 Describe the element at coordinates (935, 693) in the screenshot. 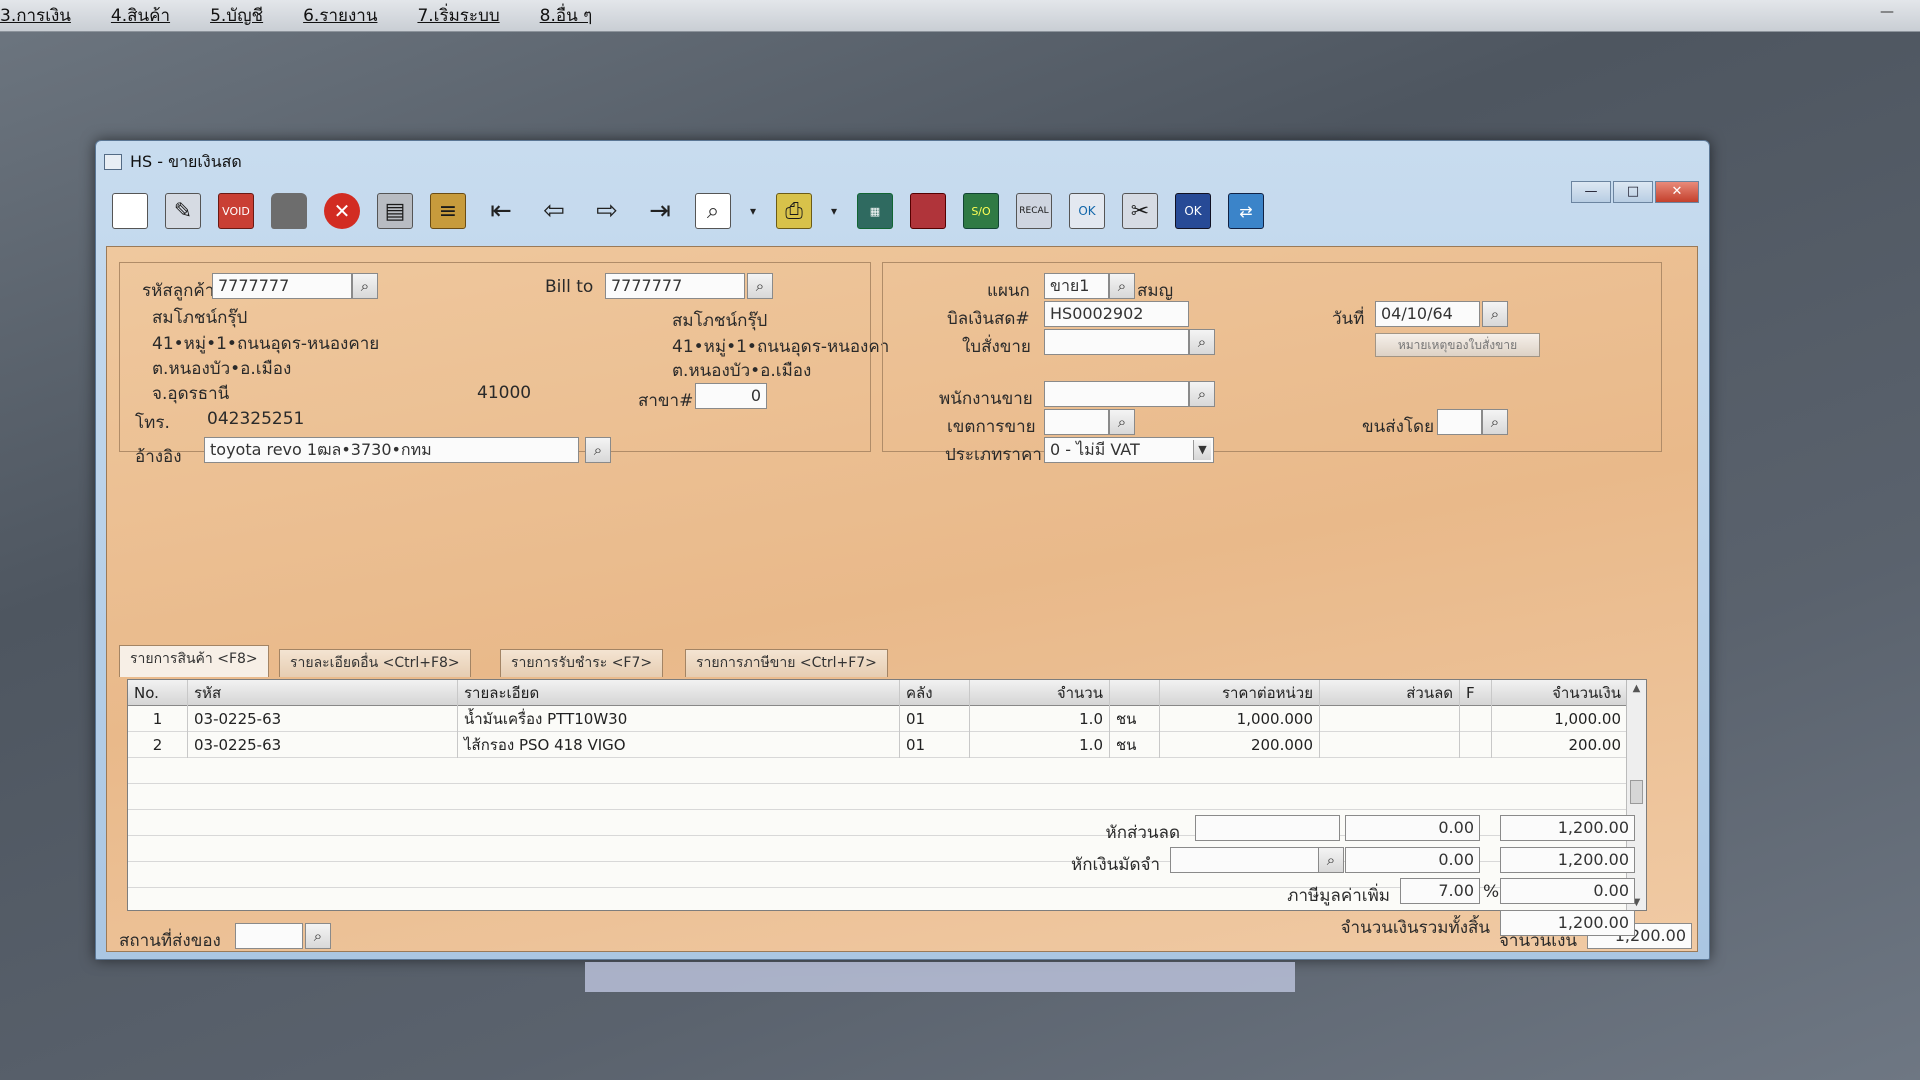

I see `col-warehouse: คลัง` at that location.